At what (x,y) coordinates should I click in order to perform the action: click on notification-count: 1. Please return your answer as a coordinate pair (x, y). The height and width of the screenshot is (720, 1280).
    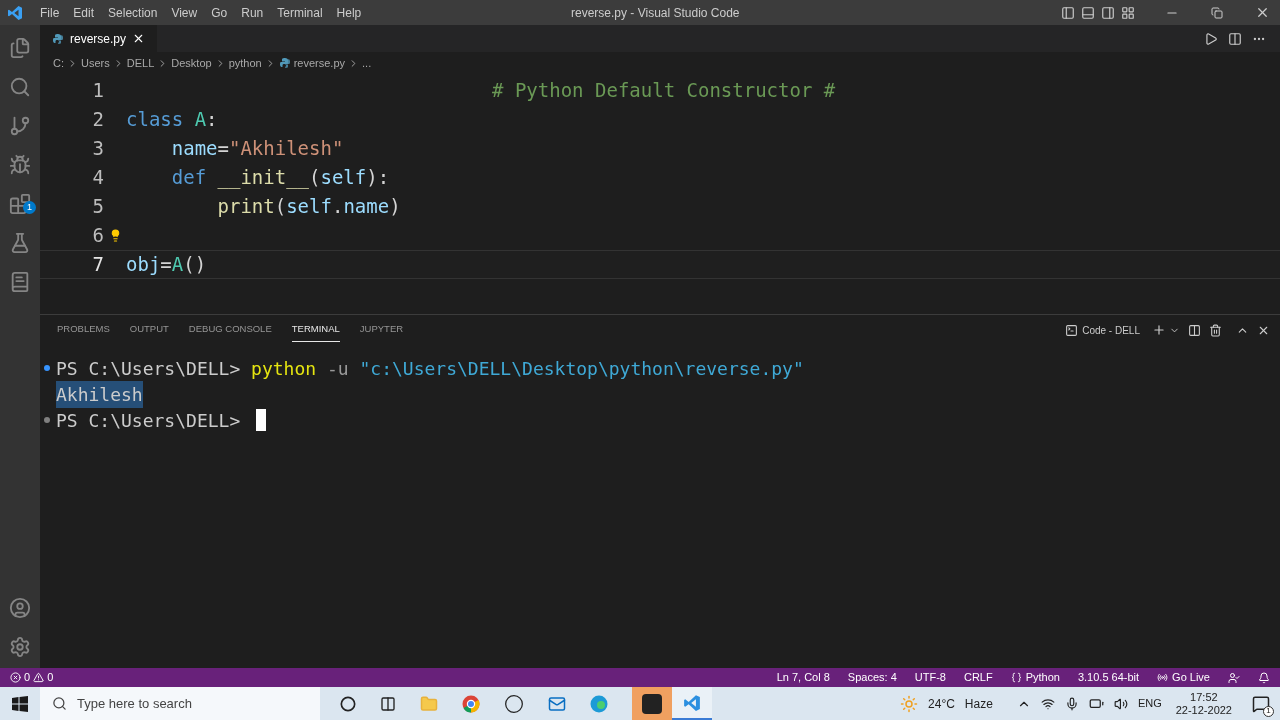
    Looking at the image, I should click on (1268, 711).